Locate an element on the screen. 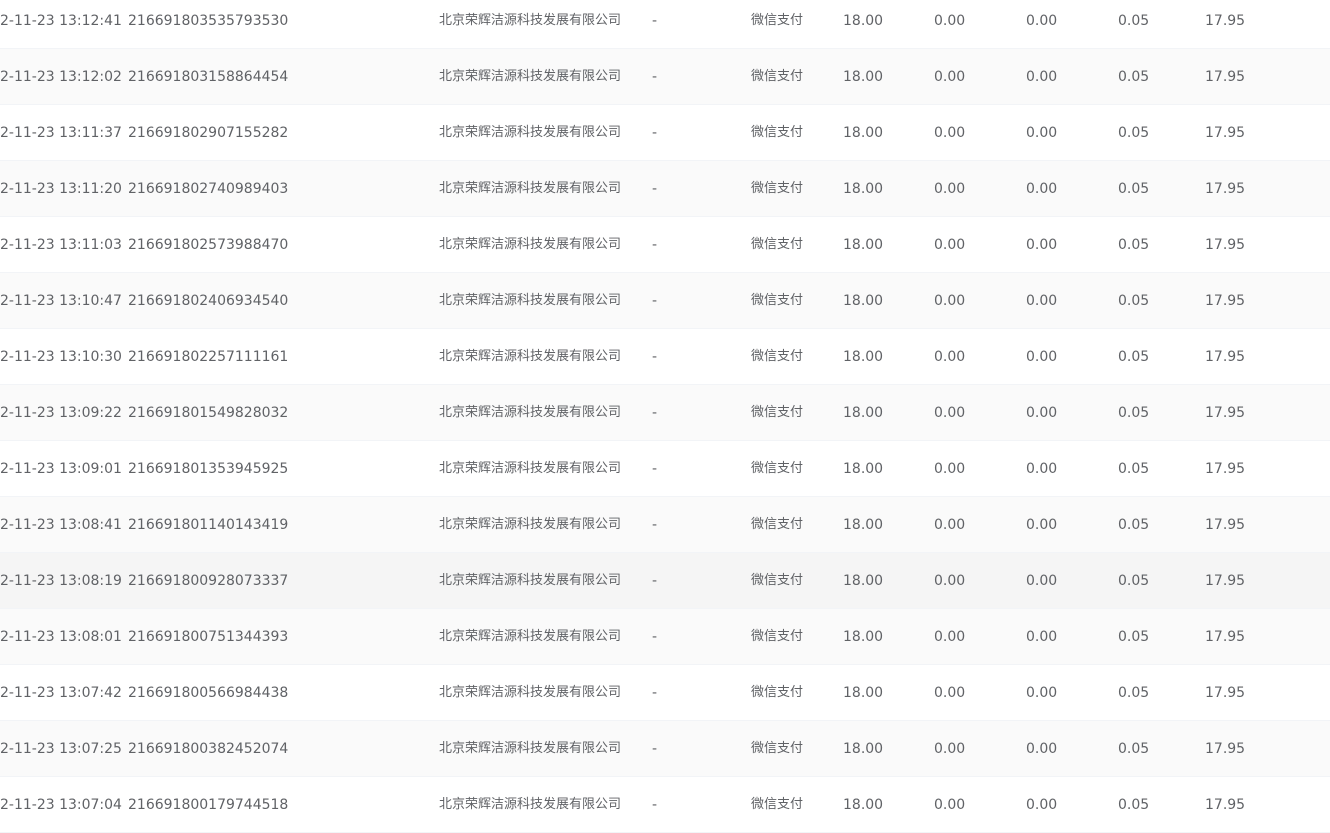 The height and width of the screenshot is (833, 1330). cell-time: 2-11-23 13:09:01 is located at coordinates (61, 469).